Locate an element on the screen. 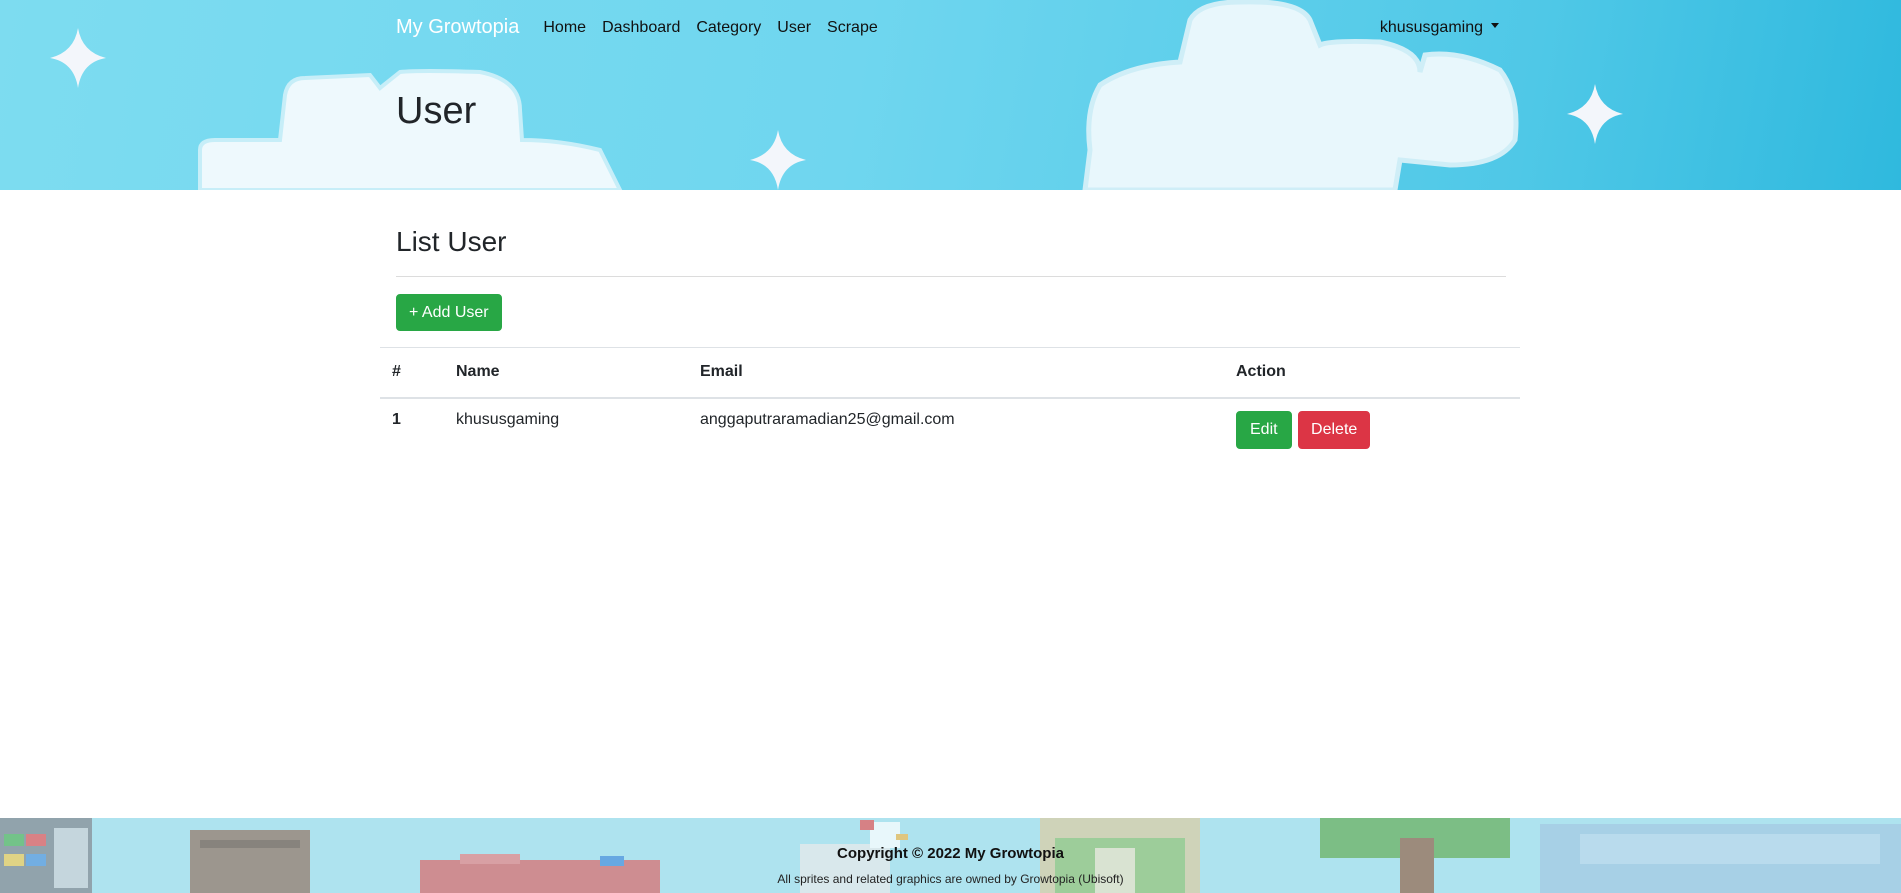  nav-link-user: User is located at coordinates (794, 28).